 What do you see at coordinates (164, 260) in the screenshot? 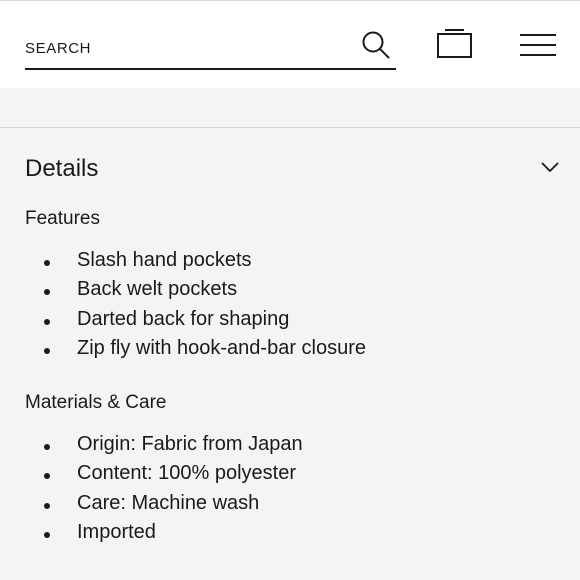
I see `list-item-text: Slash hand pockets` at bounding box center [164, 260].